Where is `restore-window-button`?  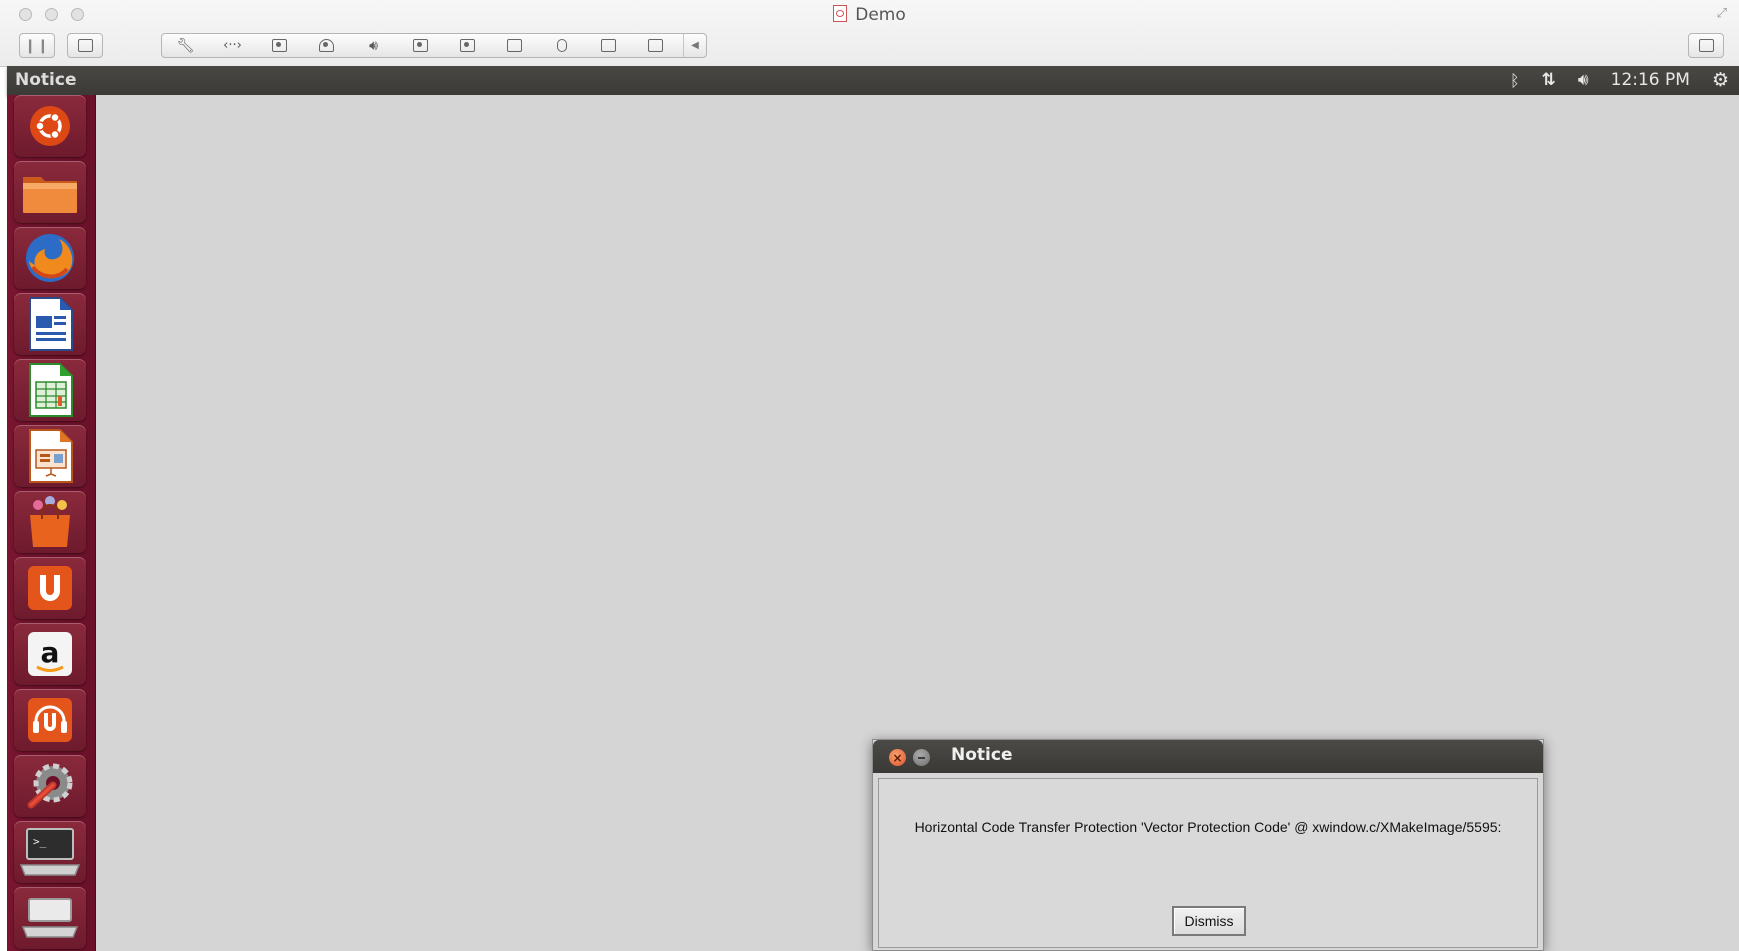 restore-window-button is located at coordinates (1706, 45).